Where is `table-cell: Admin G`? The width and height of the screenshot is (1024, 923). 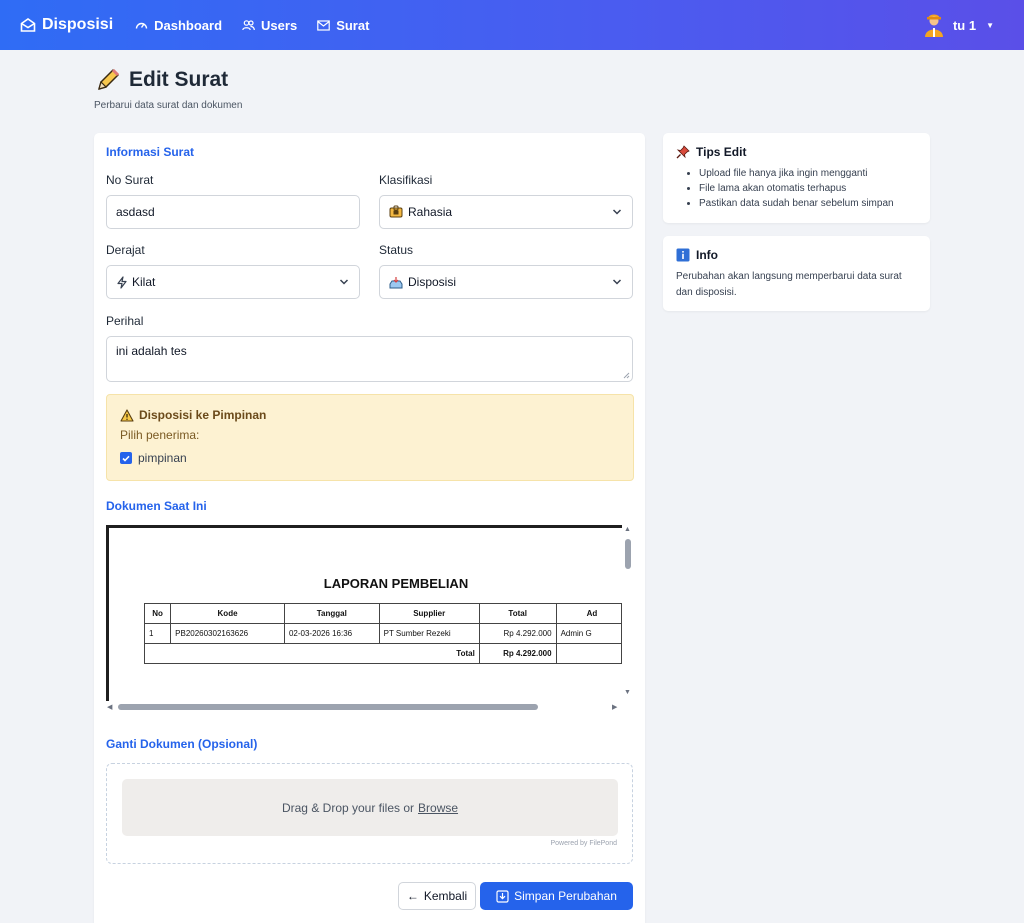 table-cell: Admin G is located at coordinates (589, 633).